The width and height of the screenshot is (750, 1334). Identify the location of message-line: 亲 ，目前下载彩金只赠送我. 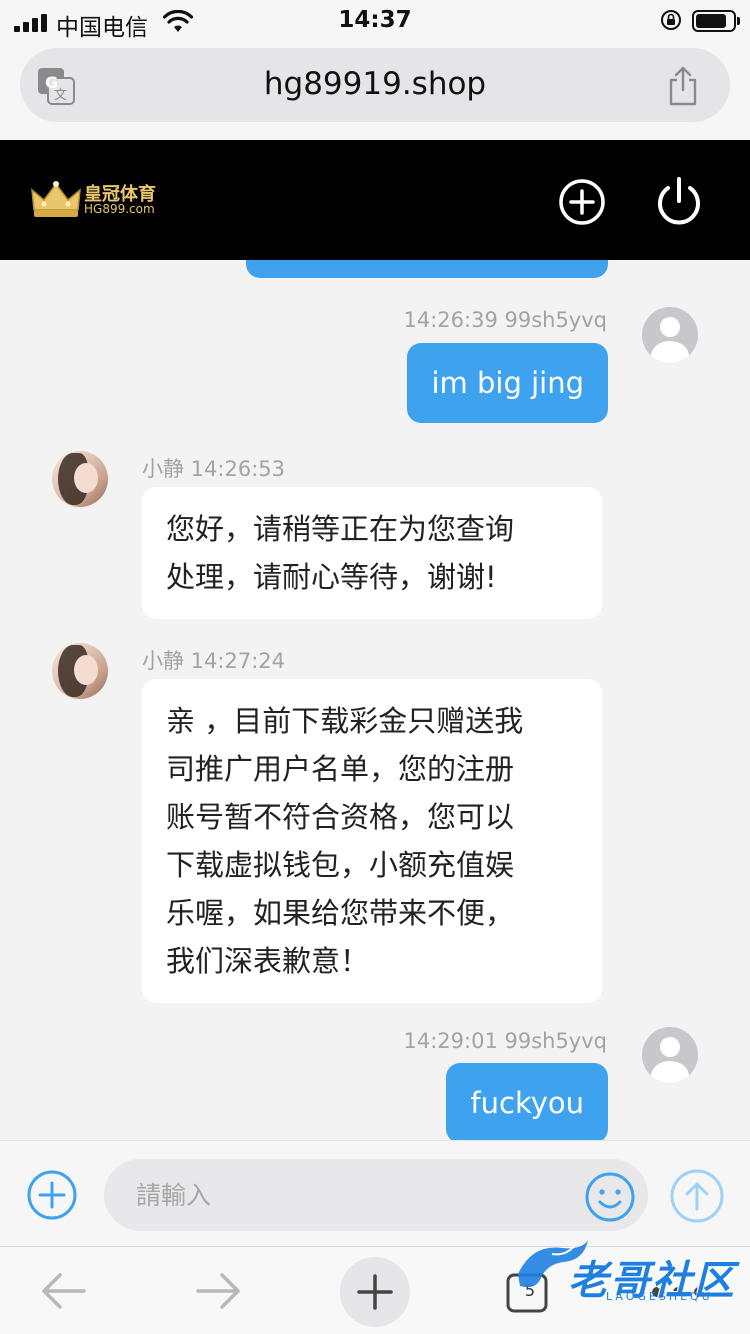
(345, 721).